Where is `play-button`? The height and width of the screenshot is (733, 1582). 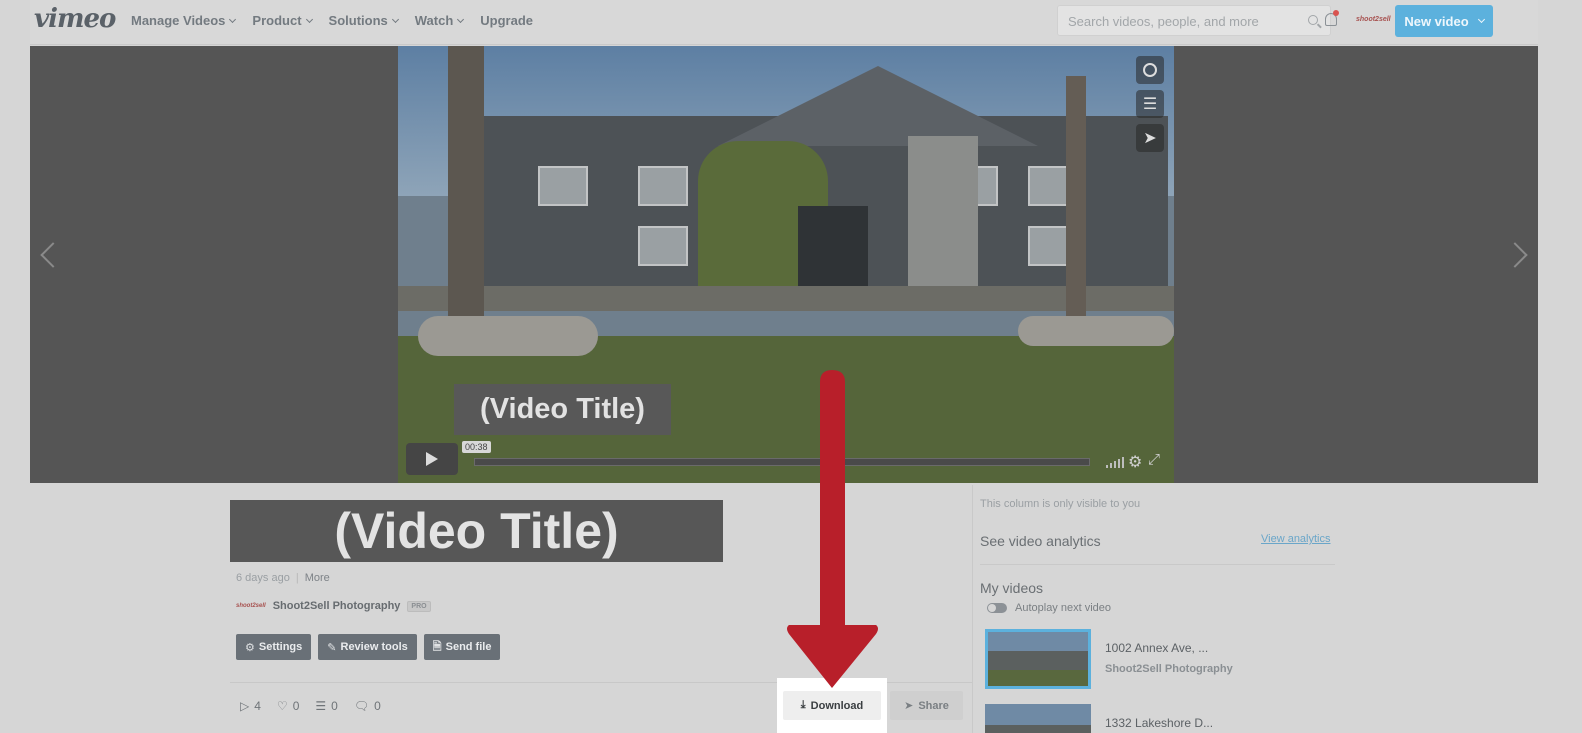 play-button is located at coordinates (432, 459).